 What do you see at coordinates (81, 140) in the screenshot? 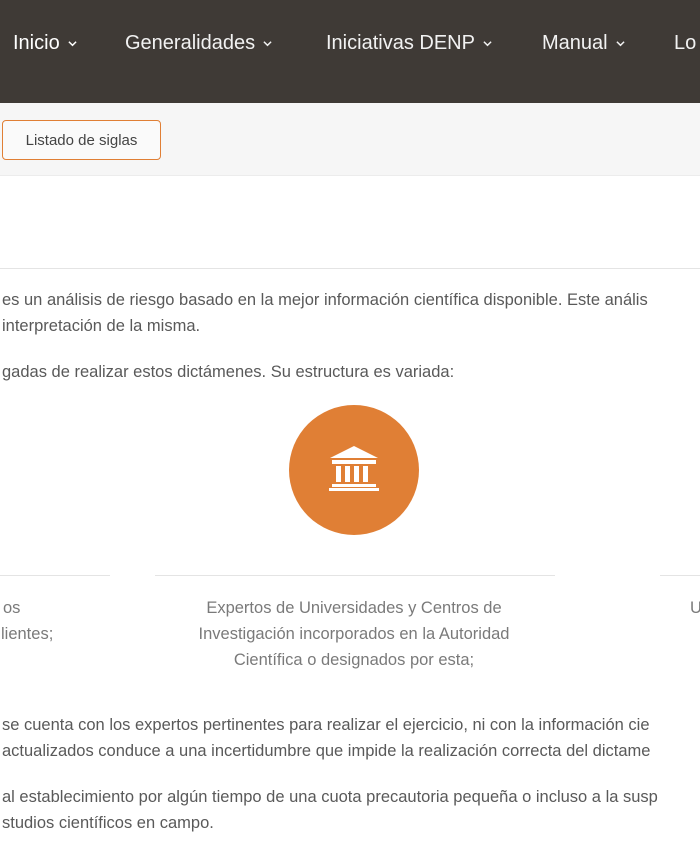
I see `listado-de-siglas-button: Listado de siglas` at bounding box center [81, 140].